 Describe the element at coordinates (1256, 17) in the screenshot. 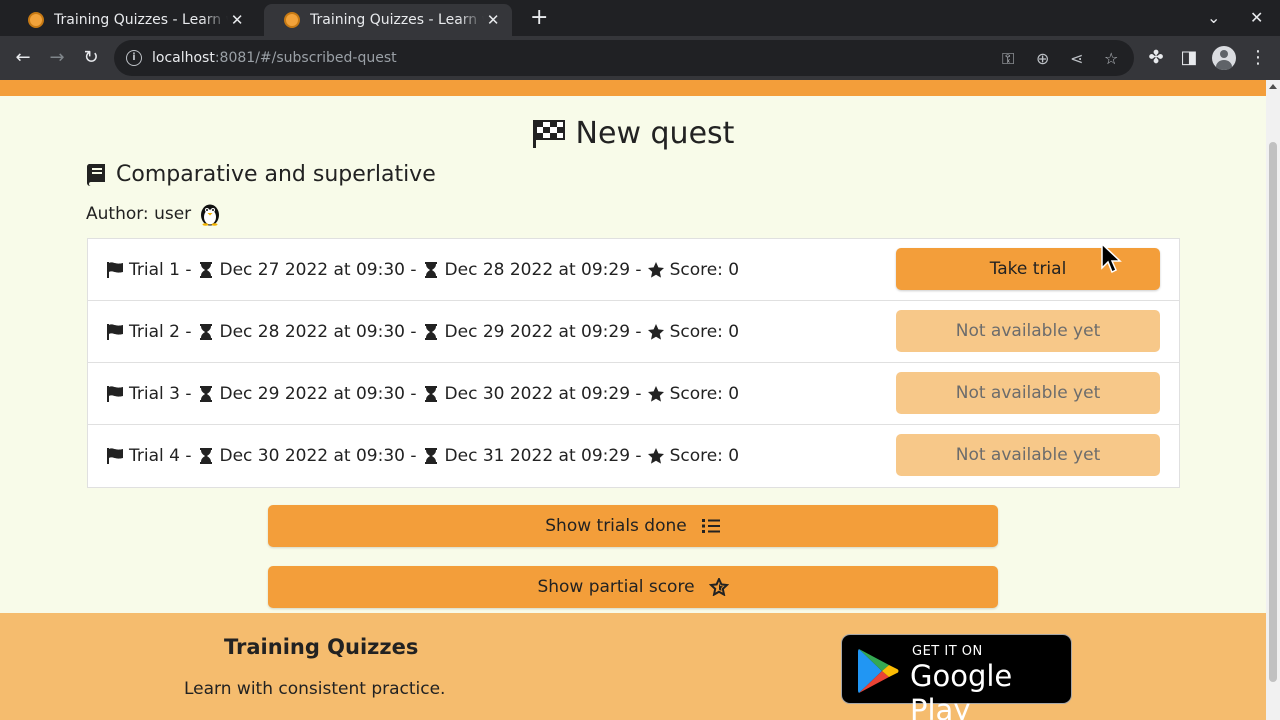

I see `close-window-icon: ✕` at that location.